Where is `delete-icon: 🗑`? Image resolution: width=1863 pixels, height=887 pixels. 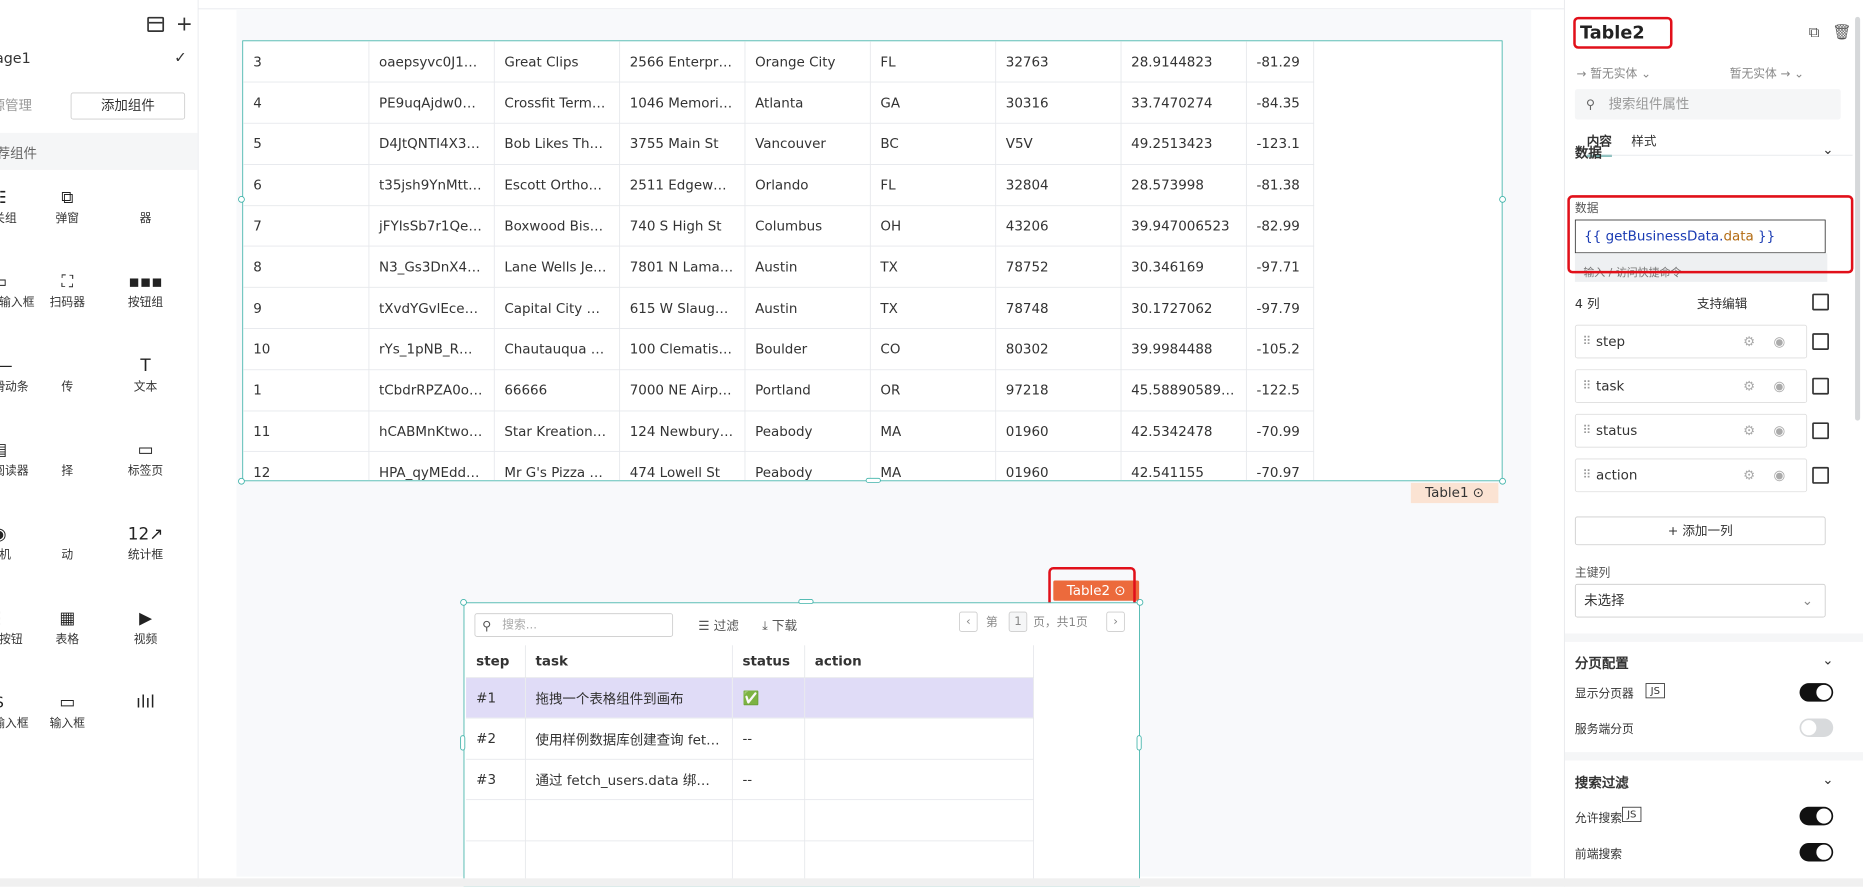
delete-icon: 🗑 is located at coordinates (1841, 33).